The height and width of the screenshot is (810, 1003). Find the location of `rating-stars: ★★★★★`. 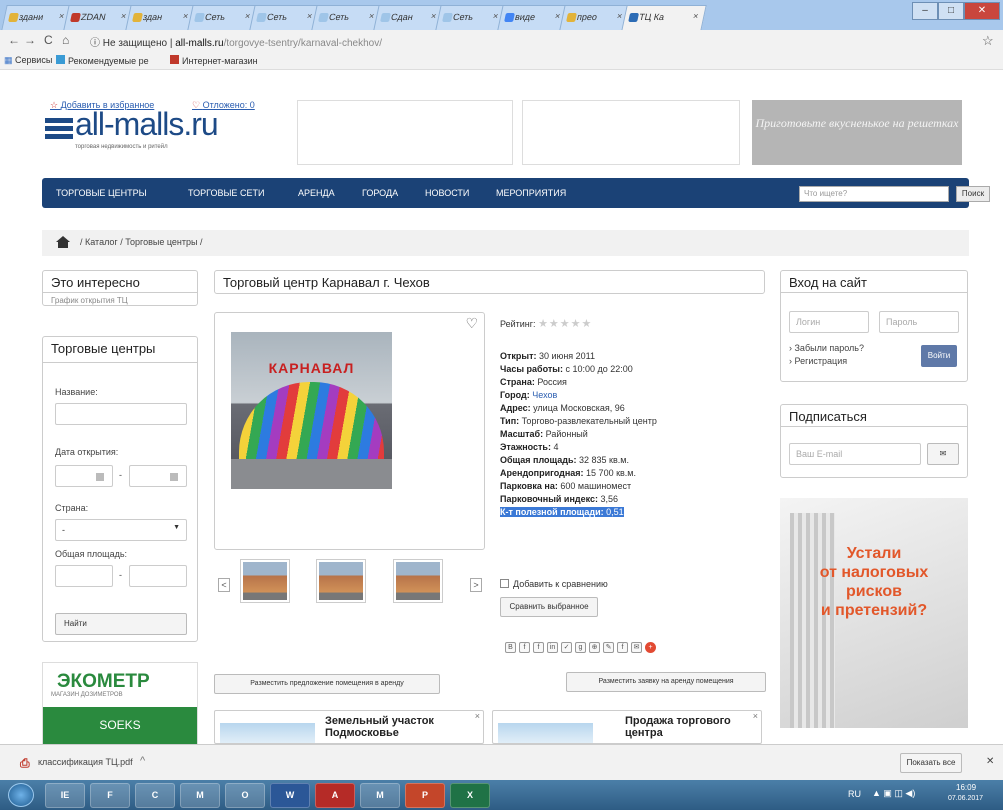

rating-stars: ★★★★★ is located at coordinates (565, 324).